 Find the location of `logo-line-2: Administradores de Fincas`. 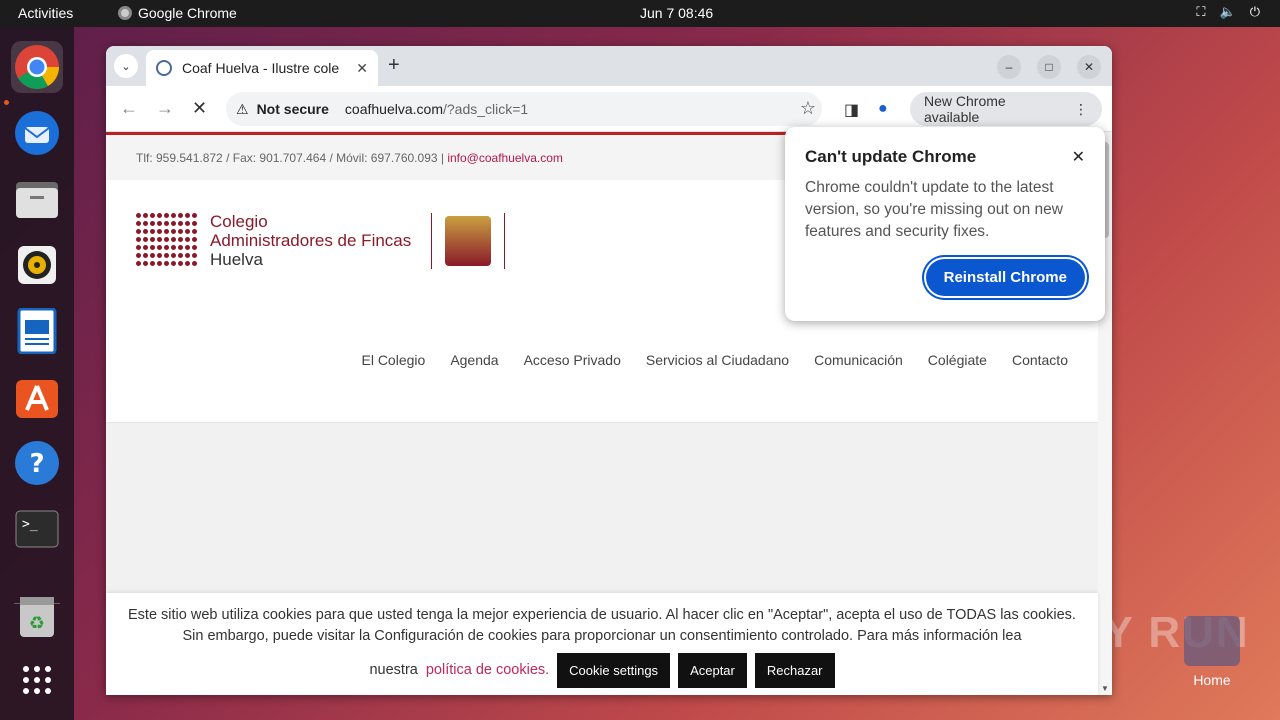

logo-line-2: Administradores de Fincas is located at coordinates (311, 240).